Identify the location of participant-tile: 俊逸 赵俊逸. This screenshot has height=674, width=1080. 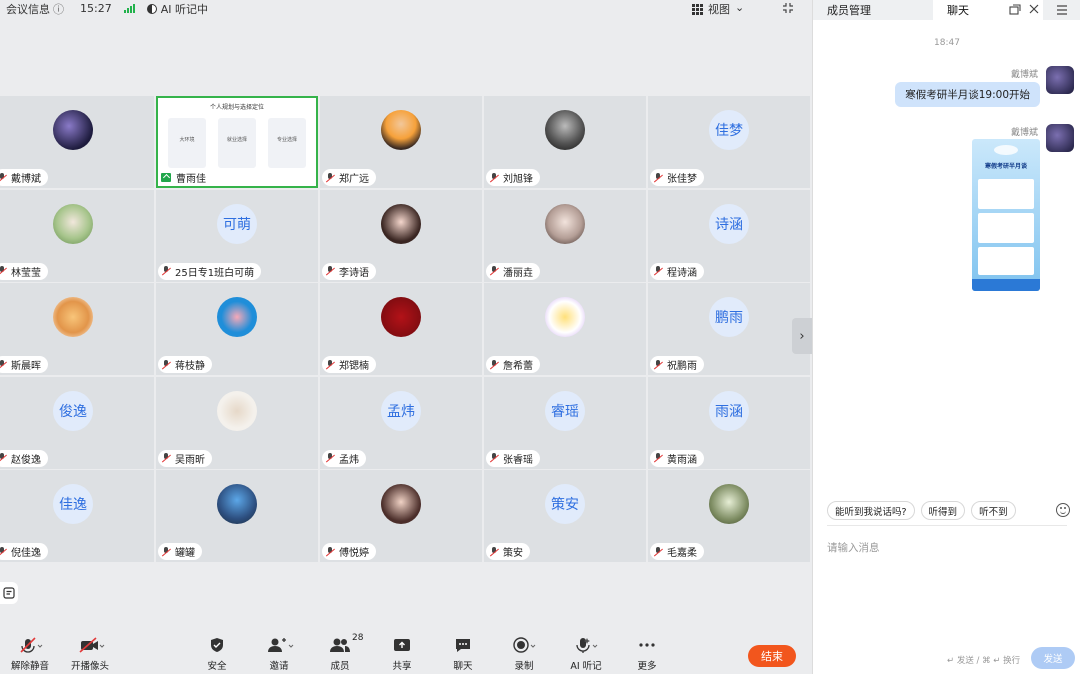
(77, 422).